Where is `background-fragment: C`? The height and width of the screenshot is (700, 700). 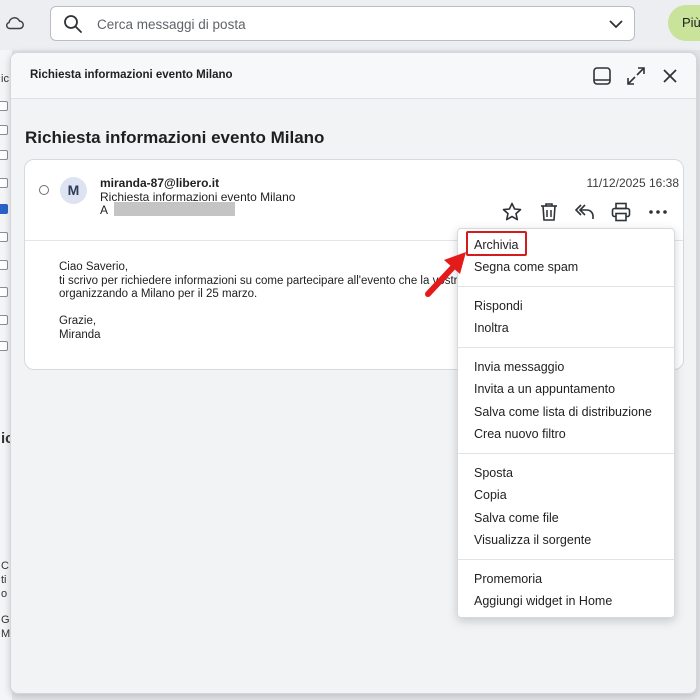 background-fragment: C is located at coordinates (5, 566).